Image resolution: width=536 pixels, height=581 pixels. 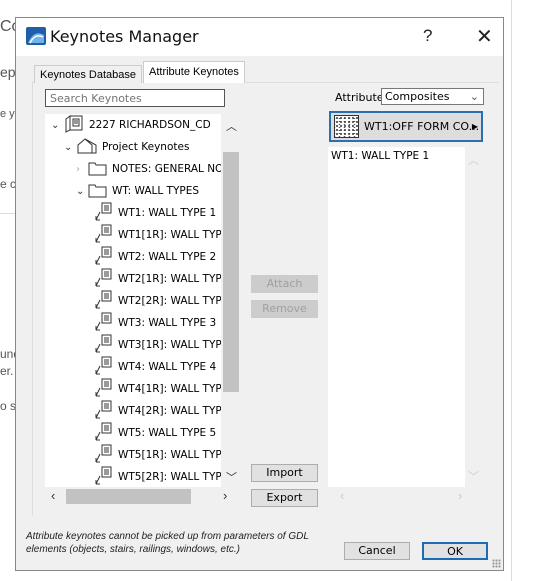 What do you see at coordinates (146, 147) in the screenshot?
I see `tree-item-label: Project Keynotes` at bounding box center [146, 147].